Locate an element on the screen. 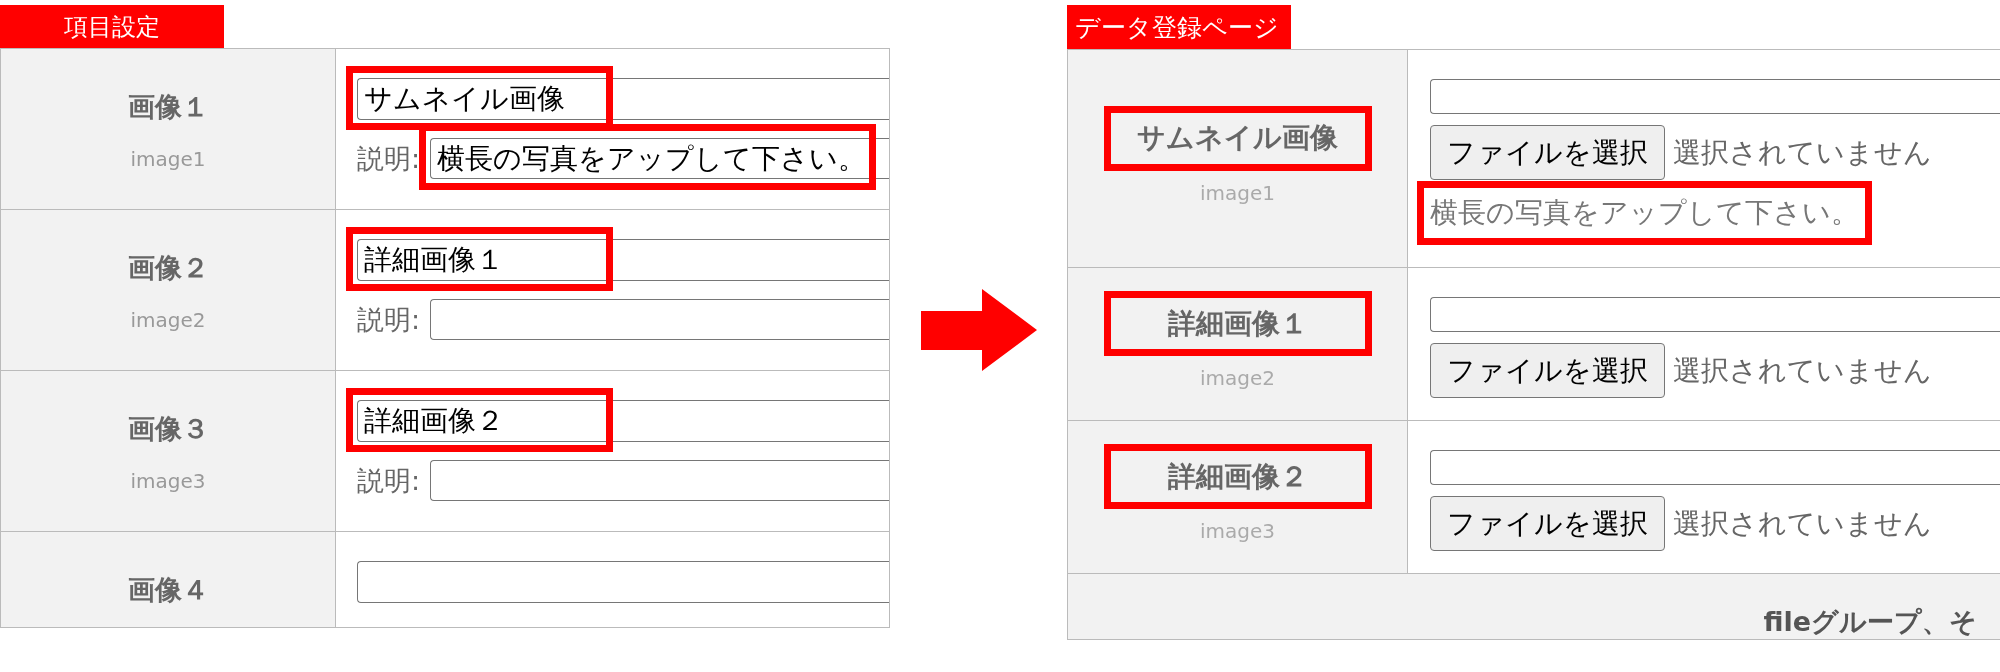 The height and width of the screenshot is (672, 2000). field-label: 詳細画像２ is located at coordinates (1237, 476).